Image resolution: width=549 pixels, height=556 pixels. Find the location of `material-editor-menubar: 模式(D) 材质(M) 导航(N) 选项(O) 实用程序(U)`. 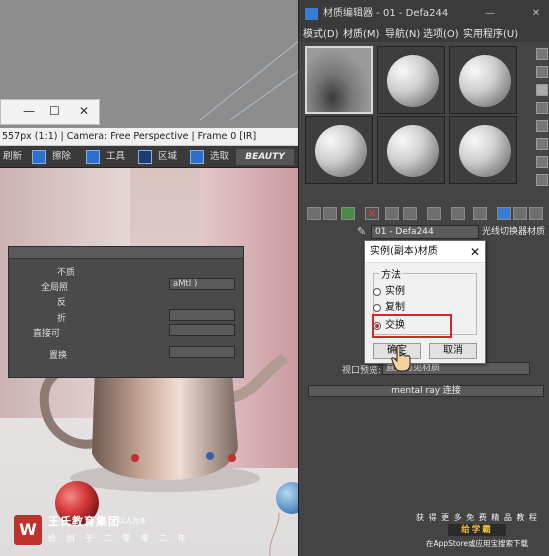

material-editor-menubar: 模式(D) 材质(M) 导航(N) 选项(O) 实用程序(U) is located at coordinates (424, 35).